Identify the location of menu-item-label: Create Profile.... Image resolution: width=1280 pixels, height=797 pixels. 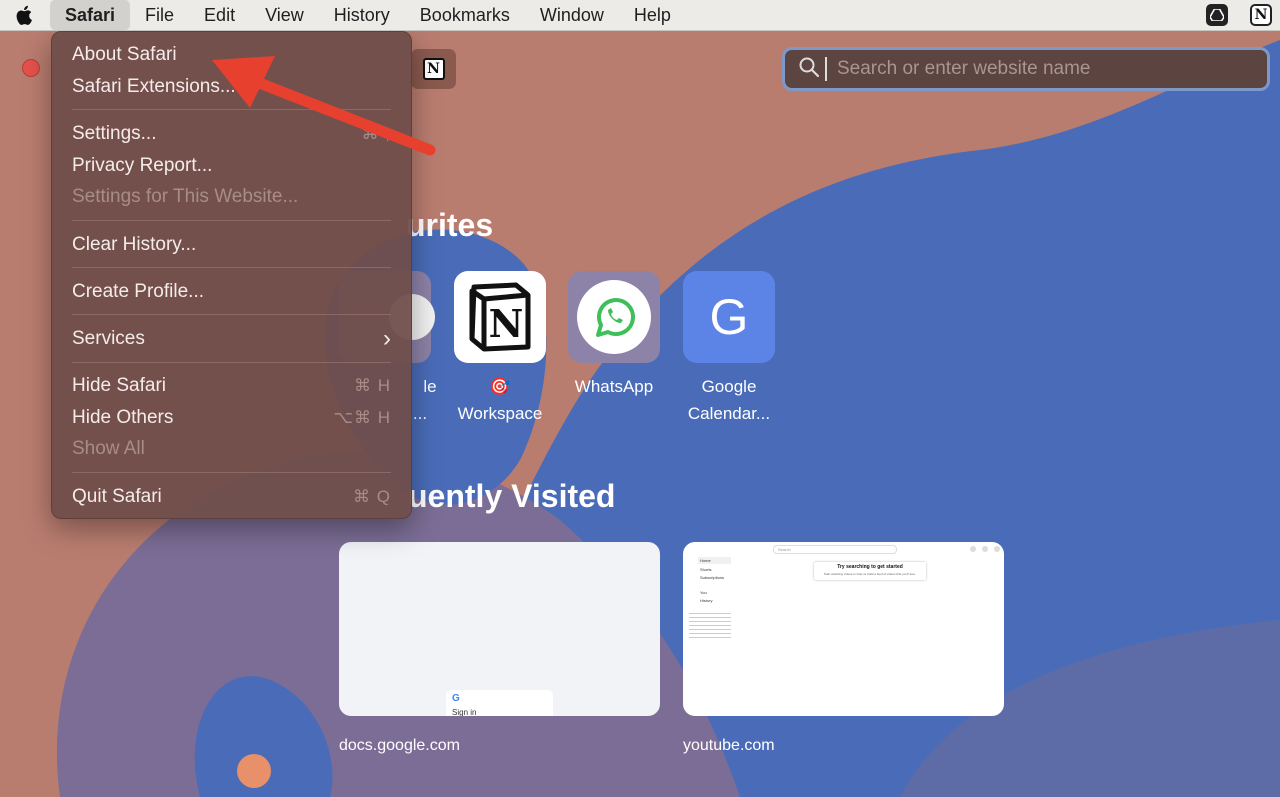
(138, 291).